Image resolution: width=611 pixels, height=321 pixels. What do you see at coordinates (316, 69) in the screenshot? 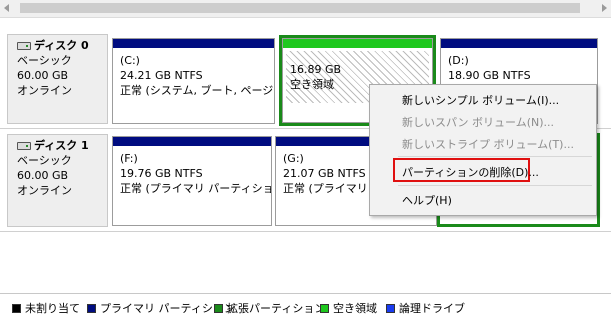
I see `partition-size: 16.89 GB` at bounding box center [316, 69].